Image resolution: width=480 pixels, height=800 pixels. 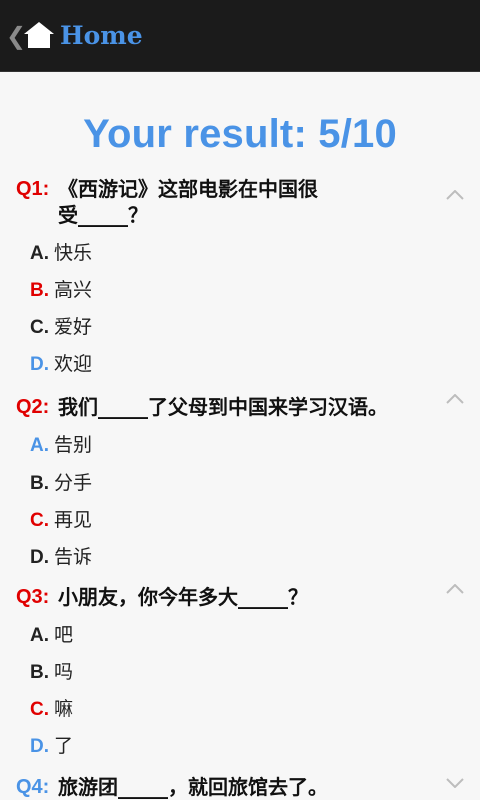 I want to click on option-row: B. 分手, so click(x=61, y=483).